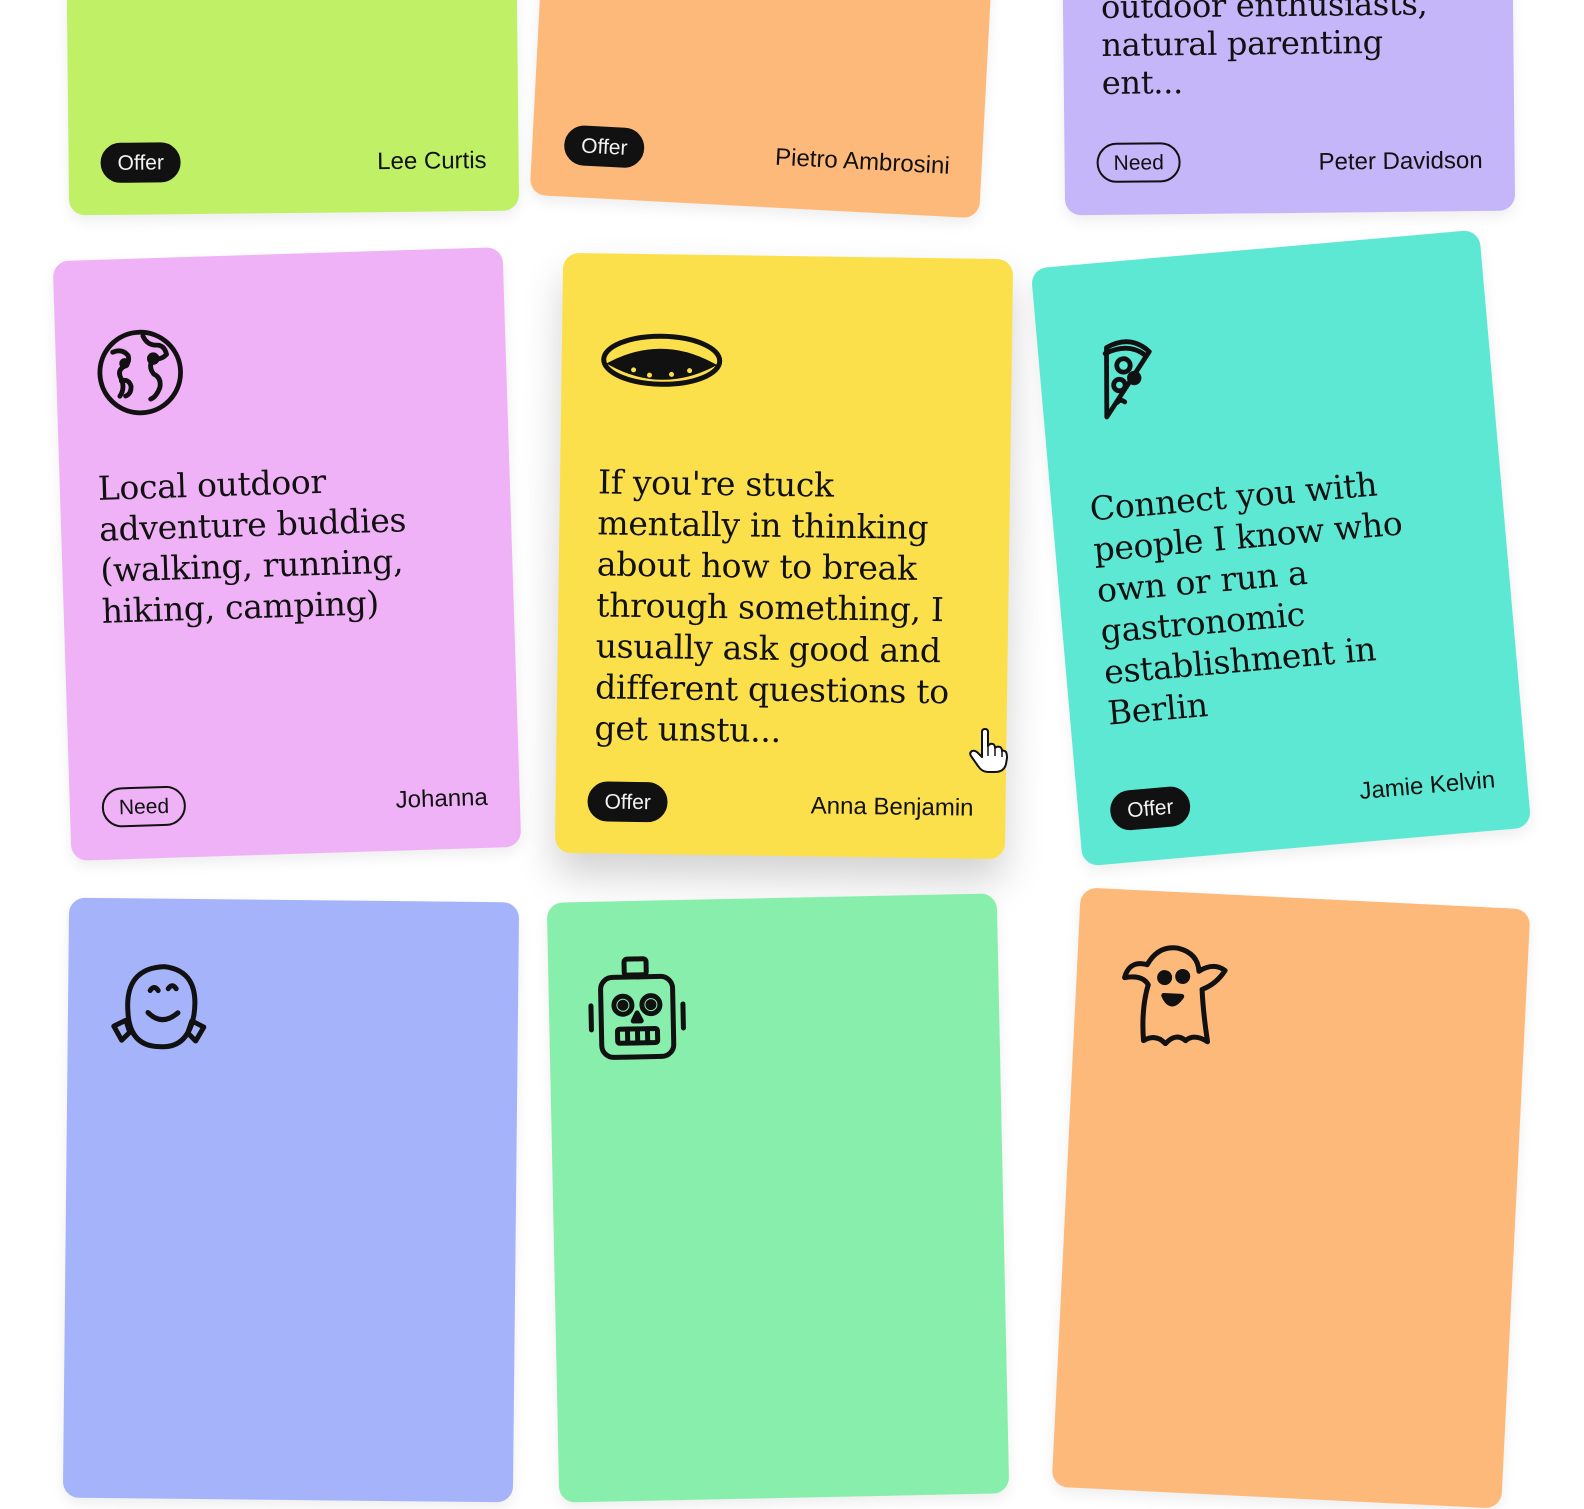 This screenshot has height=1509, width=1584. What do you see at coordinates (1400, 161) in the screenshot?
I see `card-author: Peter Davidson` at bounding box center [1400, 161].